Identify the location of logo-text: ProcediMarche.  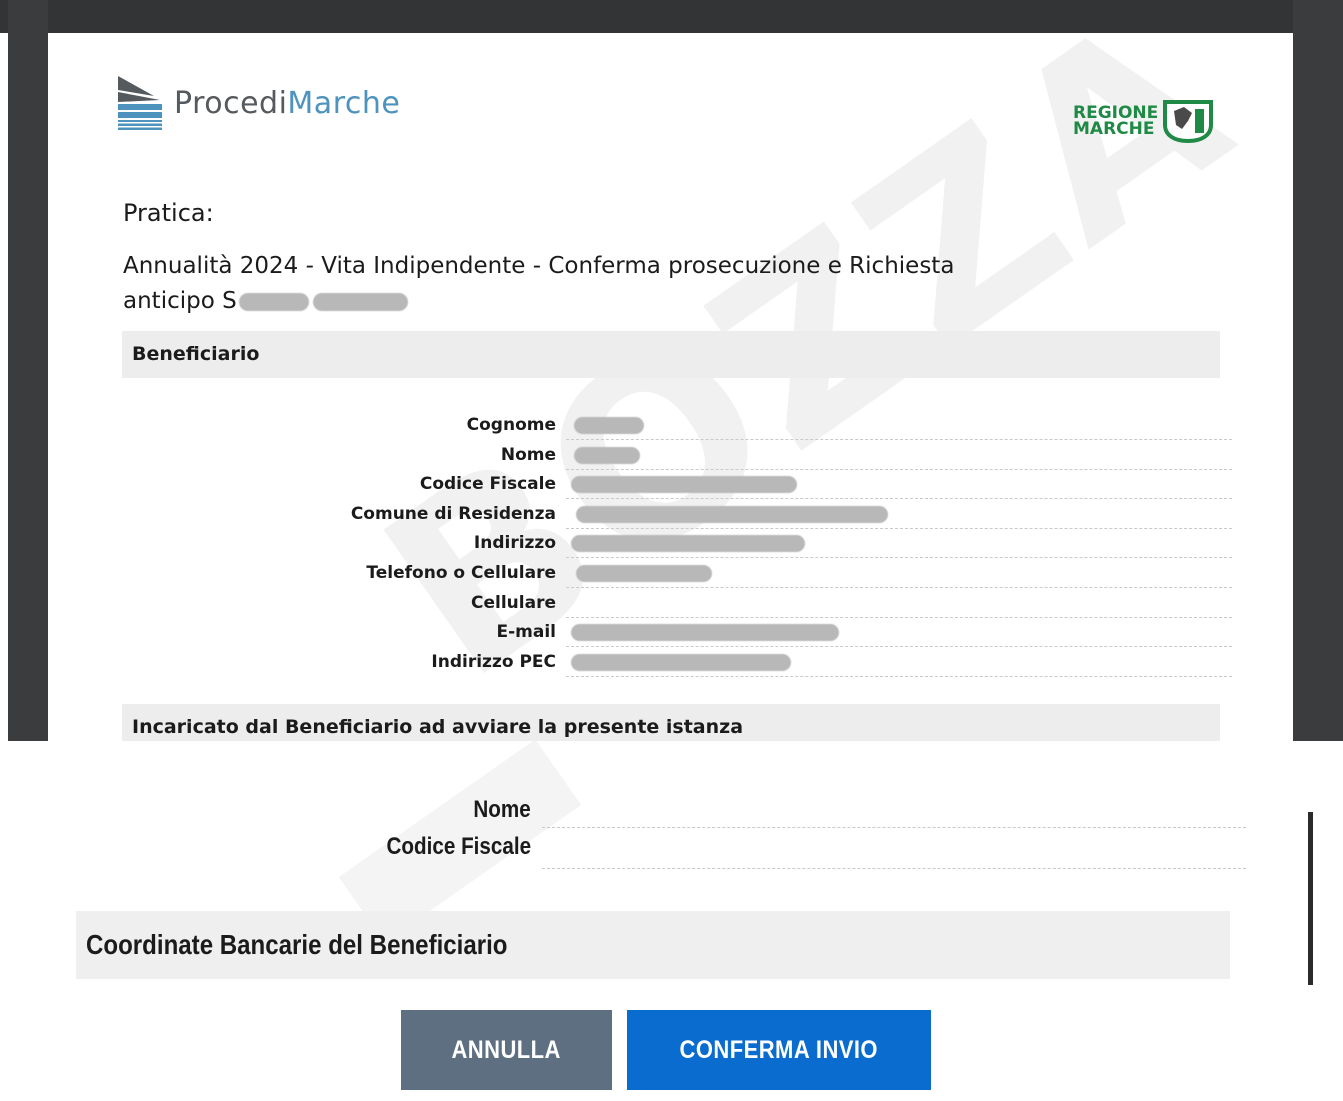
(287, 103).